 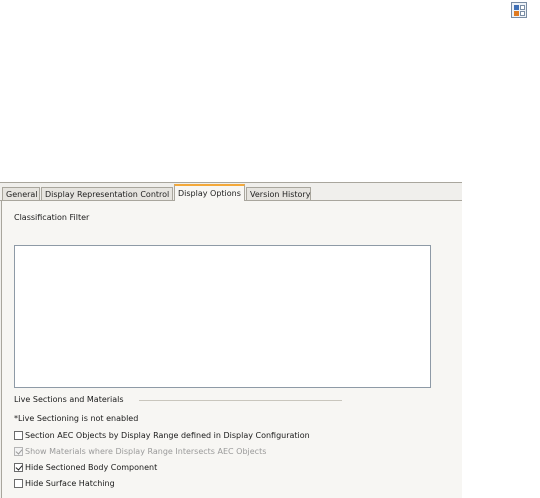 I want to click on live-sectioning-status-note: *Live Sectioning is not enabled, so click(x=76, y=418).